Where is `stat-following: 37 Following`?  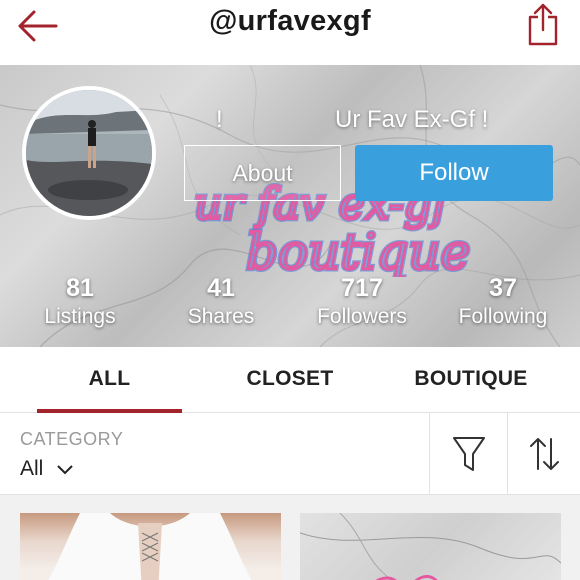 stat-following: 37 Following is located at coordinates (503, 302).